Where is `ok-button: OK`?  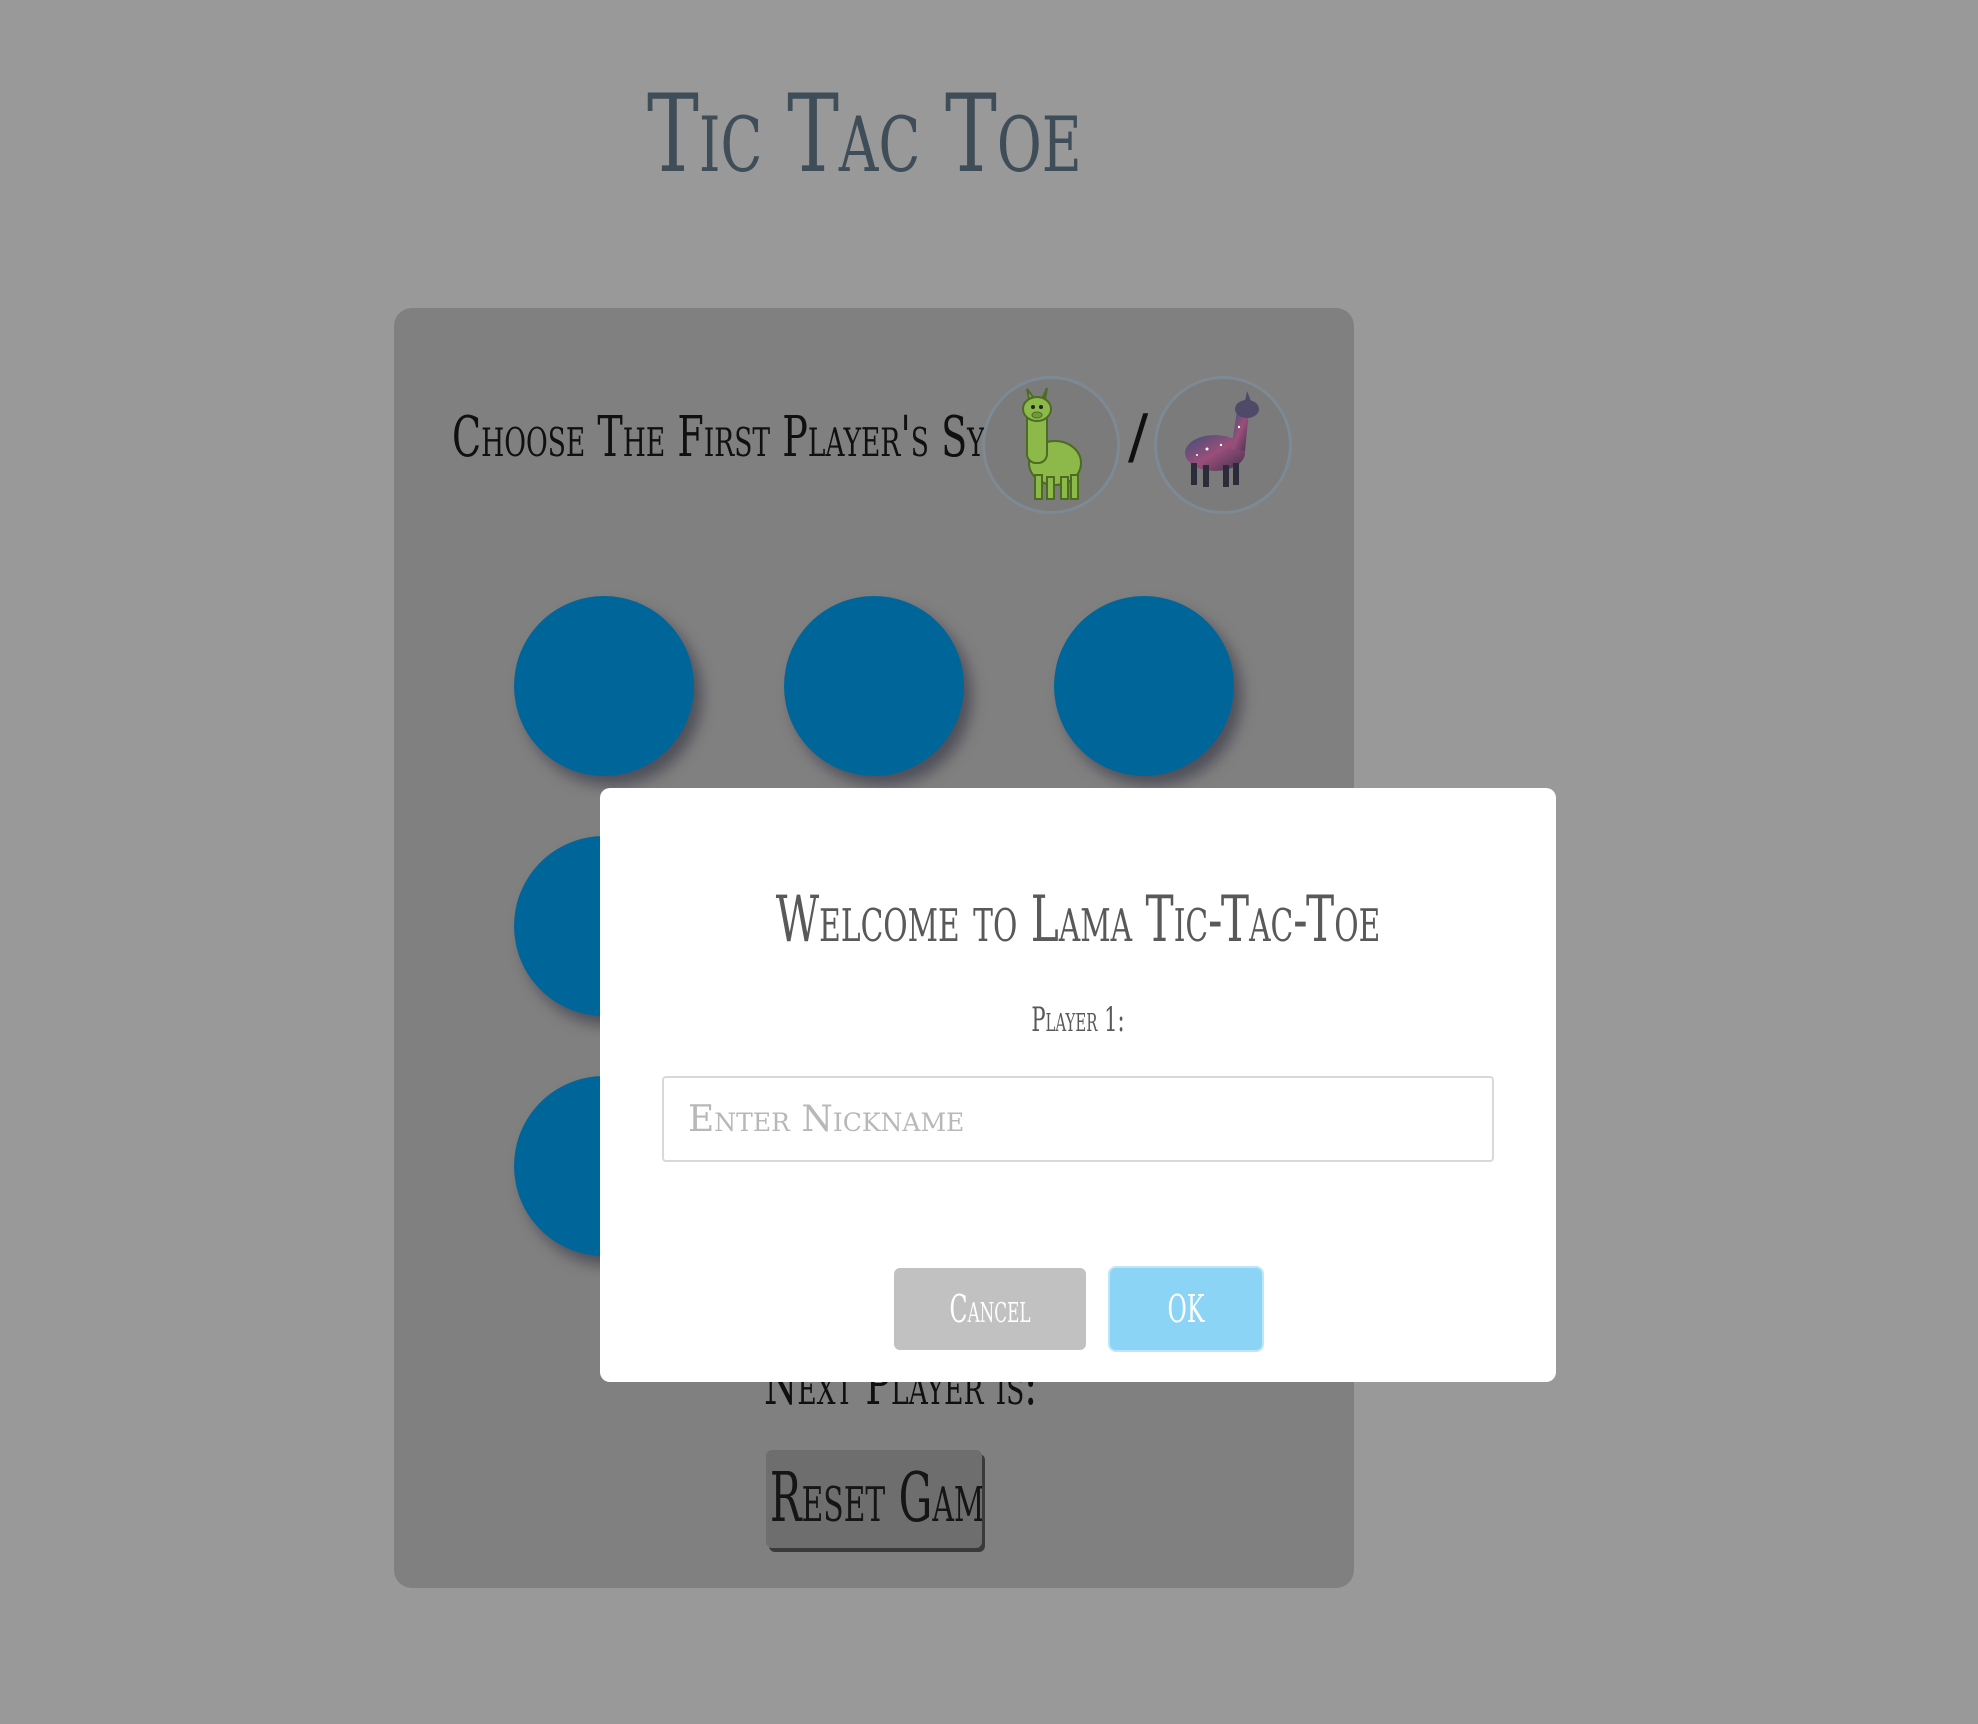 ok-button: OK is located at coordinates (1186, 1309).